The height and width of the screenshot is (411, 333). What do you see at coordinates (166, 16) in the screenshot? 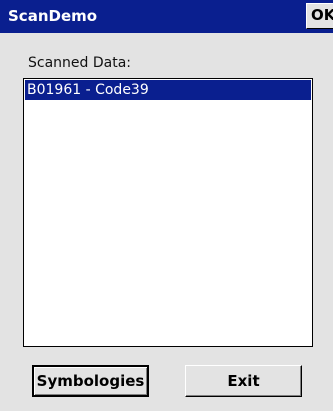
I see `title-bar: ScanDemo OK` at bounding box center [166, 16].